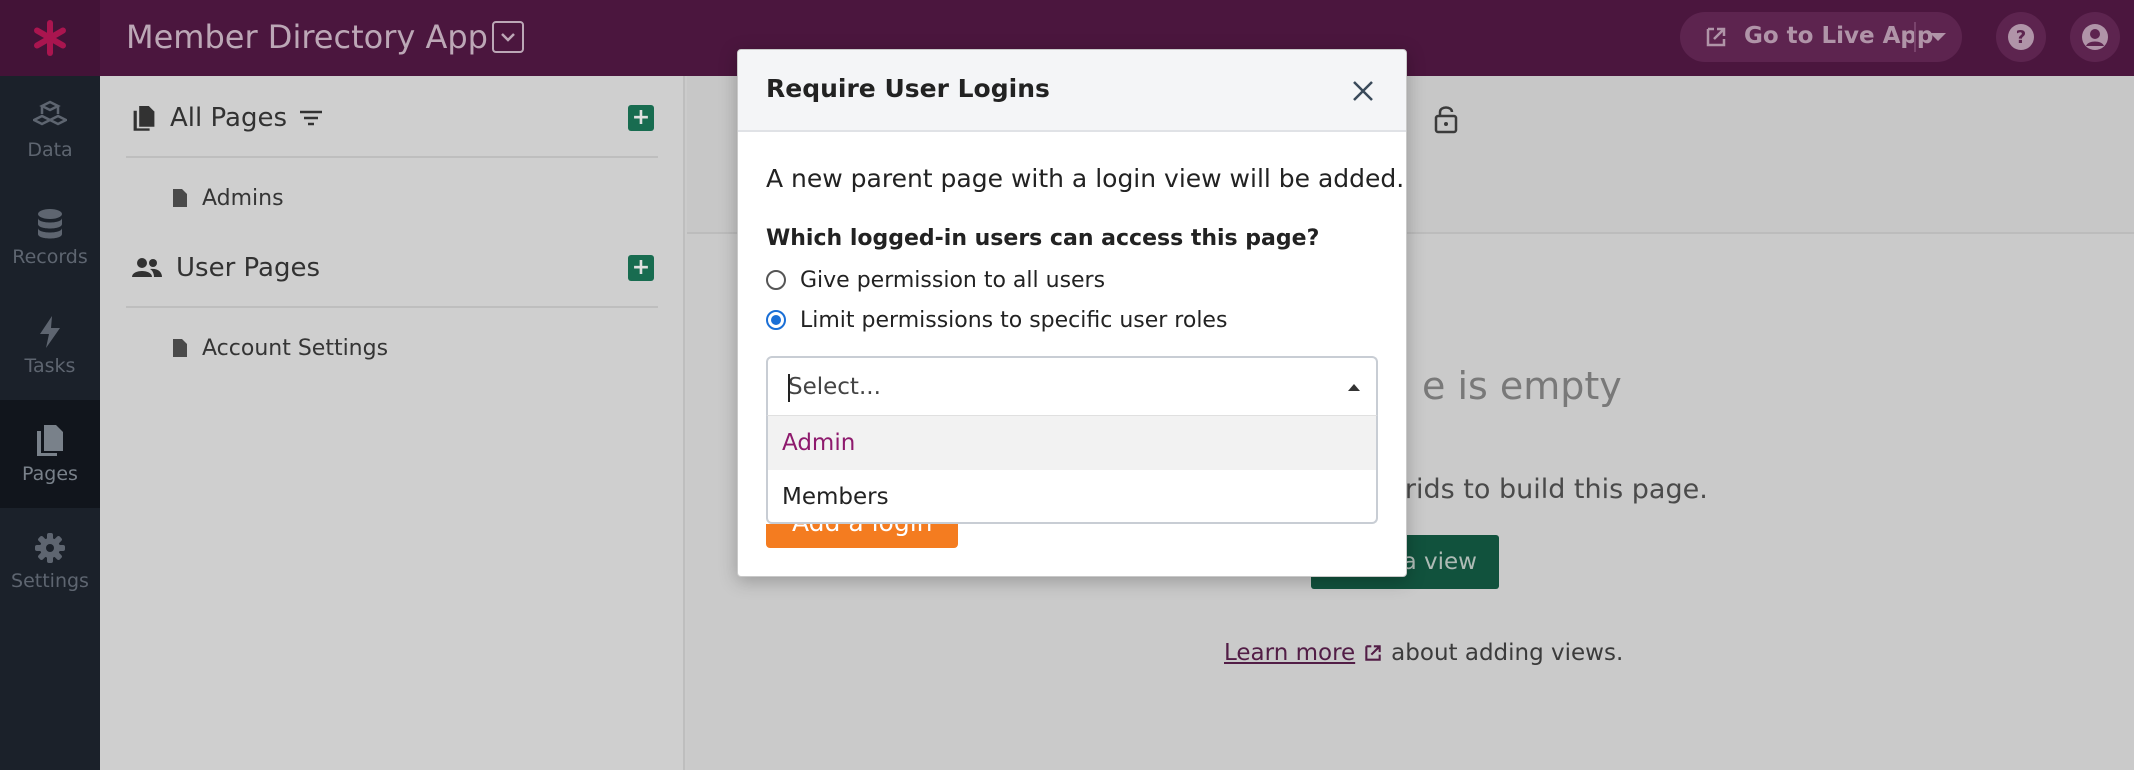  I want to click on radio-specific-roles: Limit permissions to specific user roles, so click(996, 320).